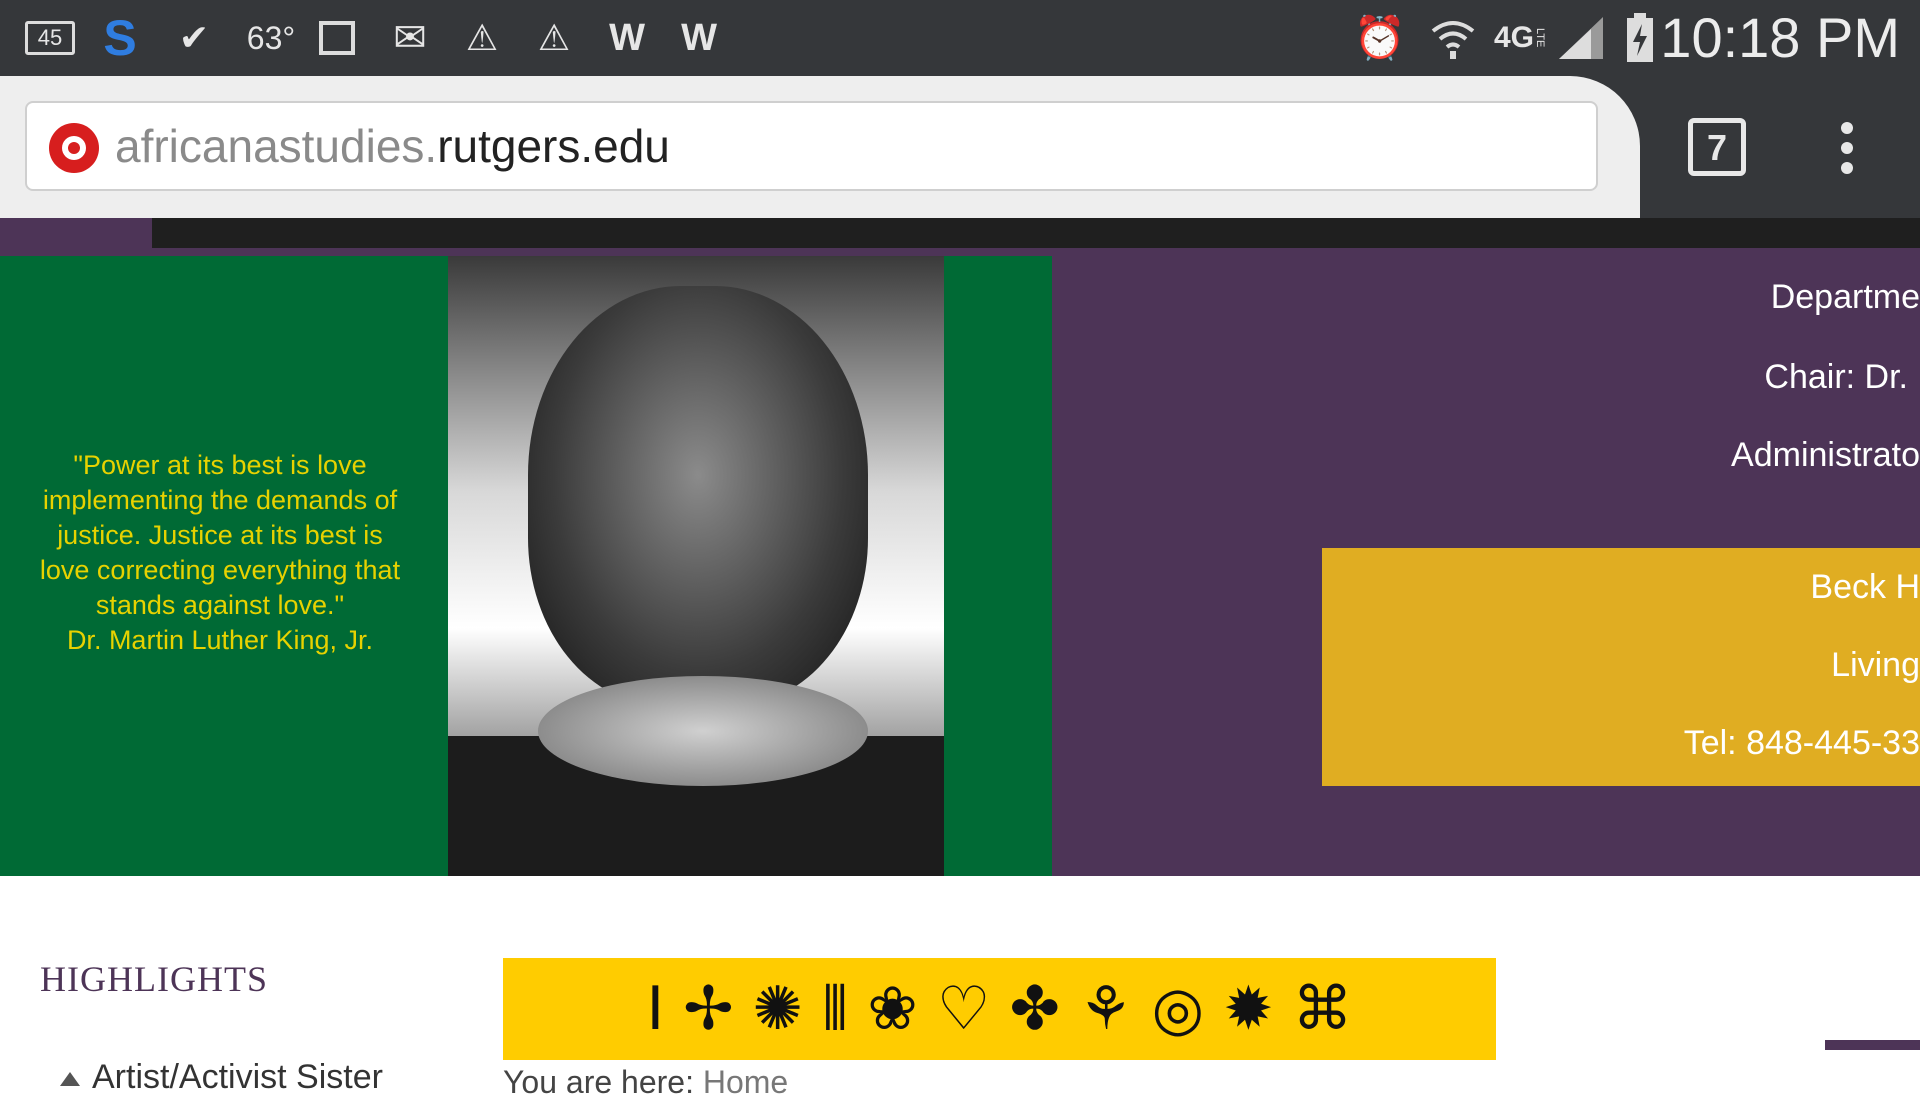 The height and width of the screenshot is (1101, 1920). I want to click on contact-building: Beck H, so click(1865, 587).